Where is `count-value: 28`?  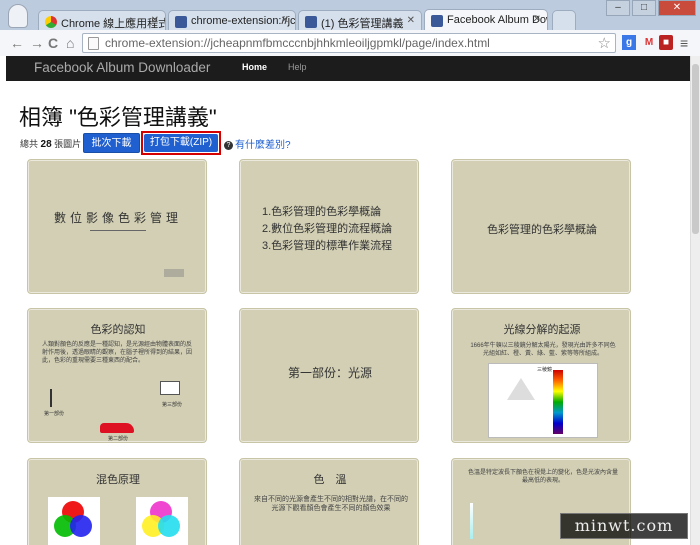 count-value: 28 is located at coordinates (46, 144).